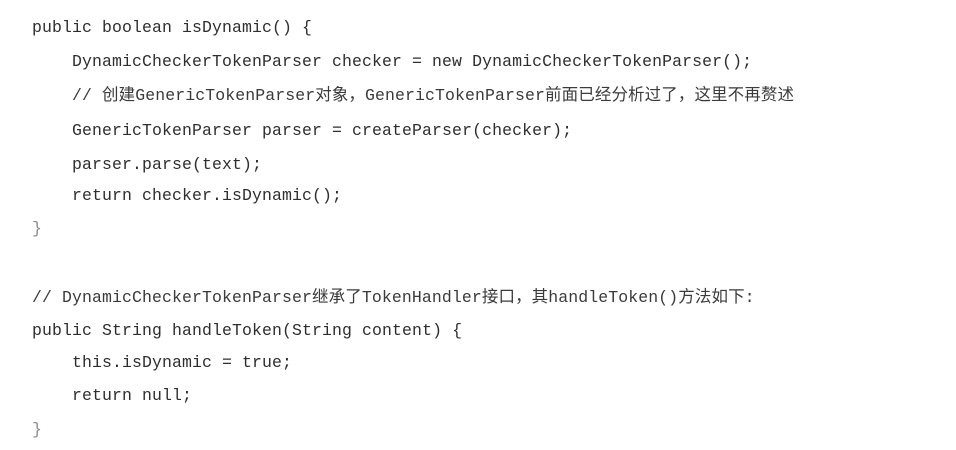 The width and height of the screenshot is (956, 450). Describe the element at coordinates (132, 395) in the screenshot. I see `code-line-return-null: return null;` at that location.